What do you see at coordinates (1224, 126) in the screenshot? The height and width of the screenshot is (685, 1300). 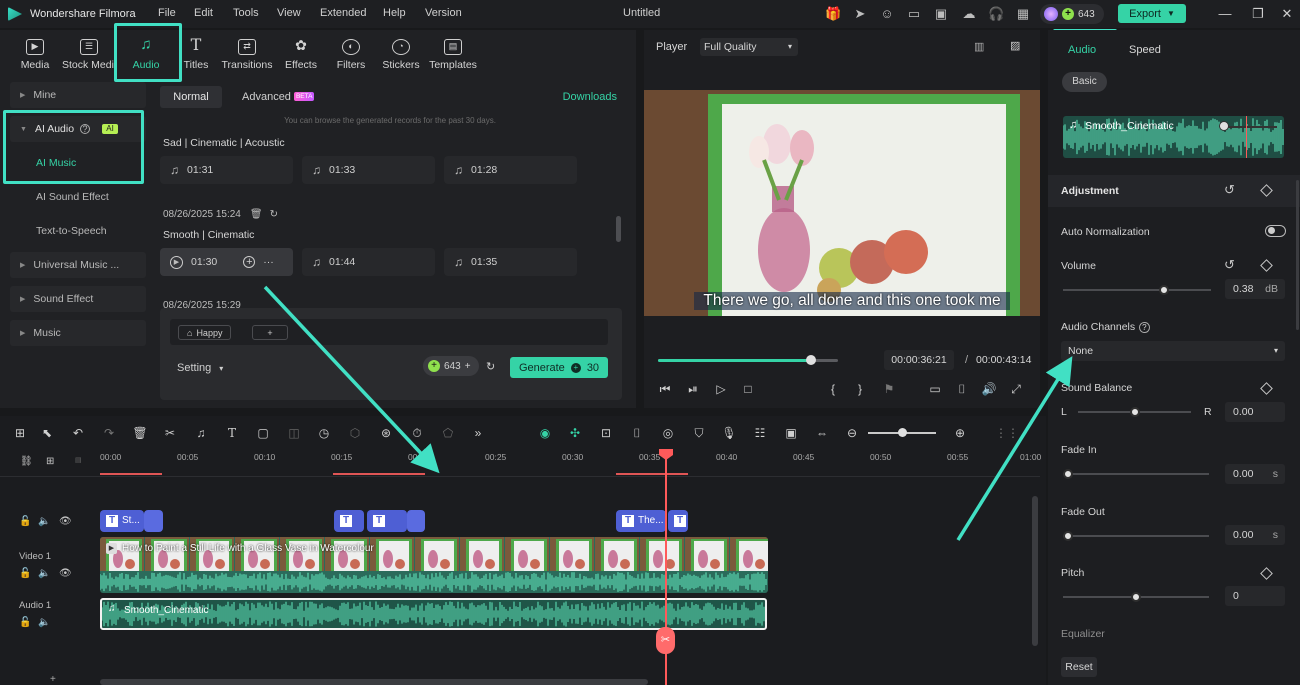 I see `clip-volume-handle` at bounding box center [1224, 126].